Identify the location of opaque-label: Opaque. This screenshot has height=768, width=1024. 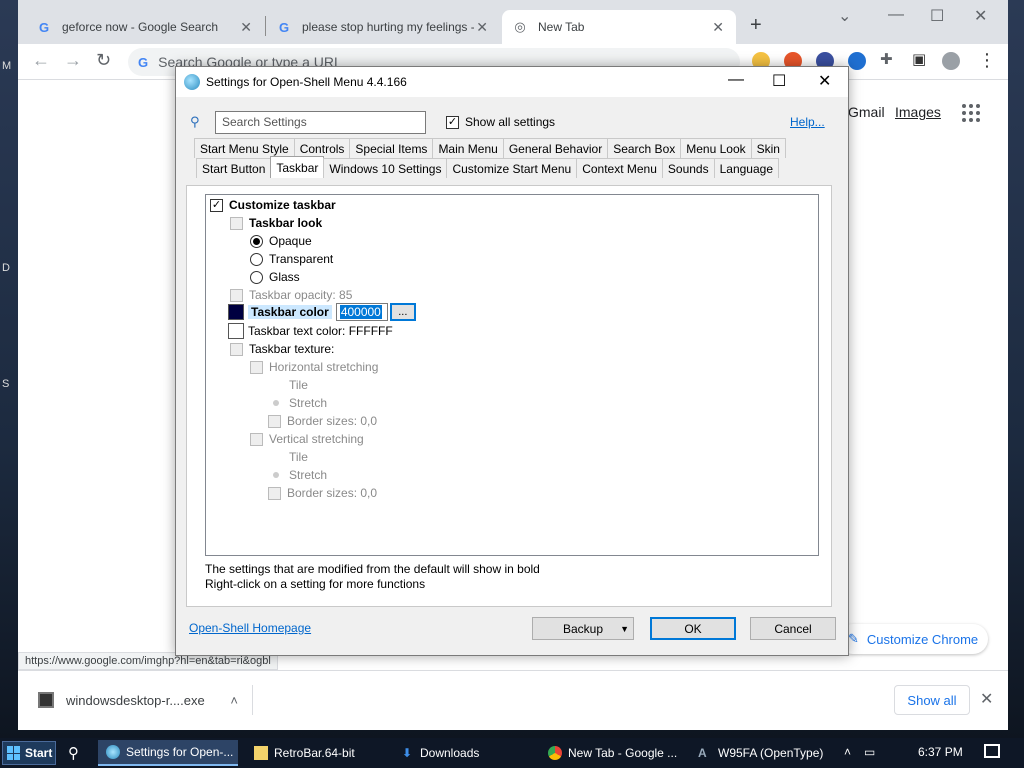
(290, 241).